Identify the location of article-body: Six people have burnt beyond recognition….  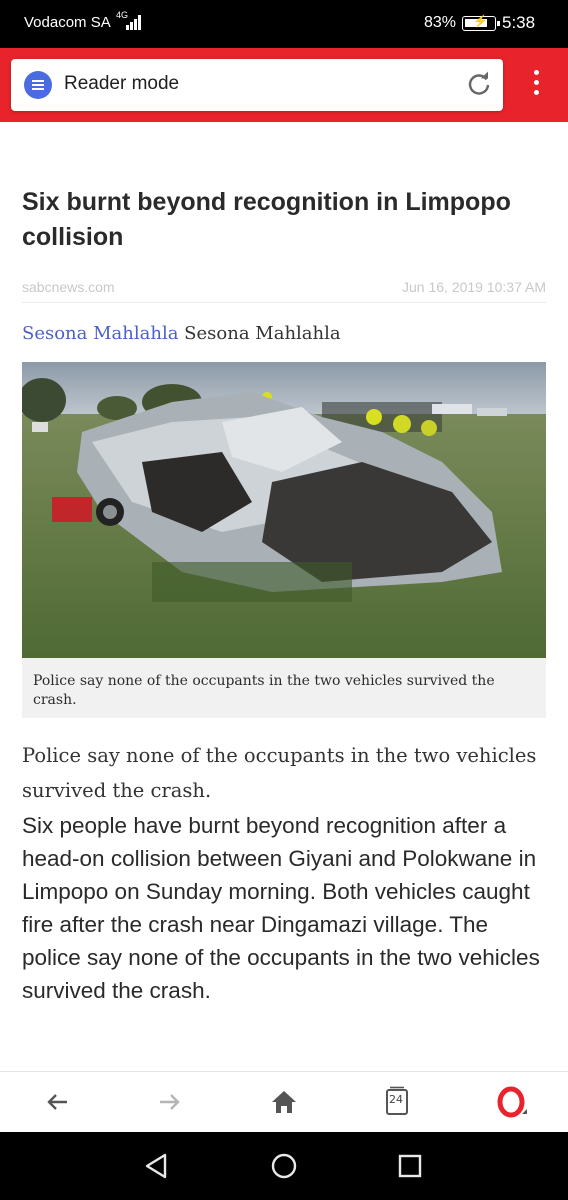
(281, 908).